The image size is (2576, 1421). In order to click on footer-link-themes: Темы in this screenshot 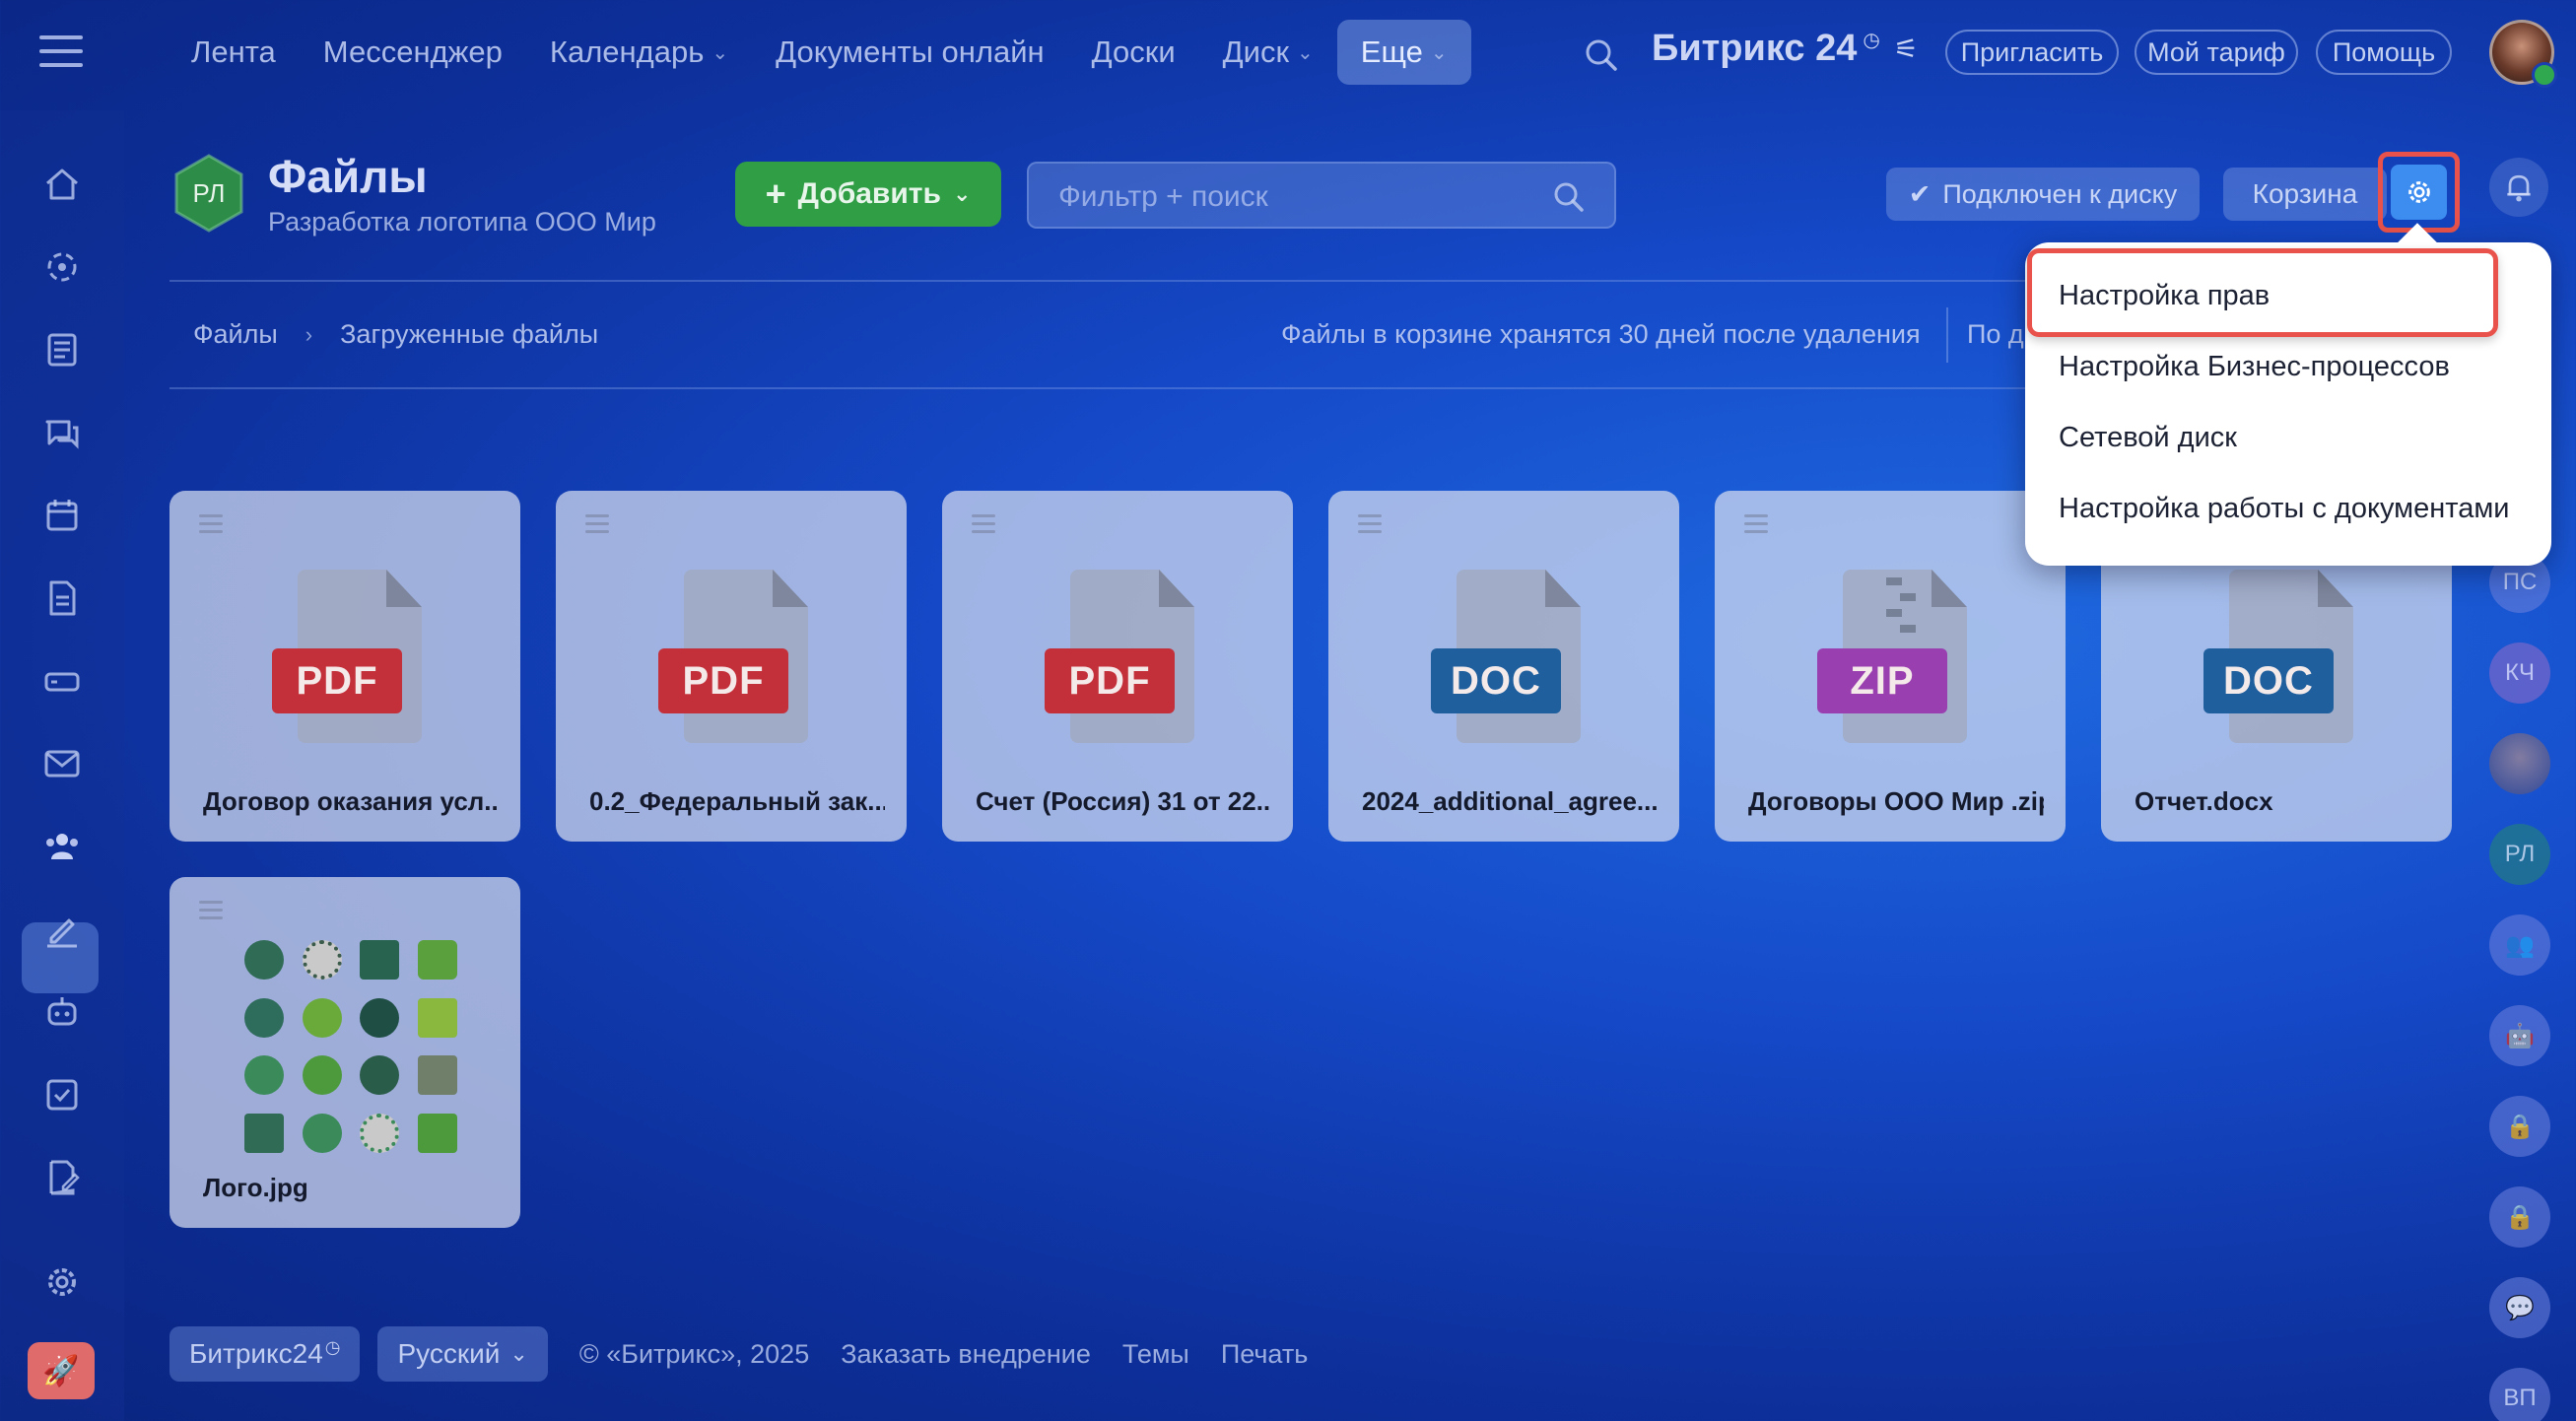, I will do `click(1155, 1355)`.